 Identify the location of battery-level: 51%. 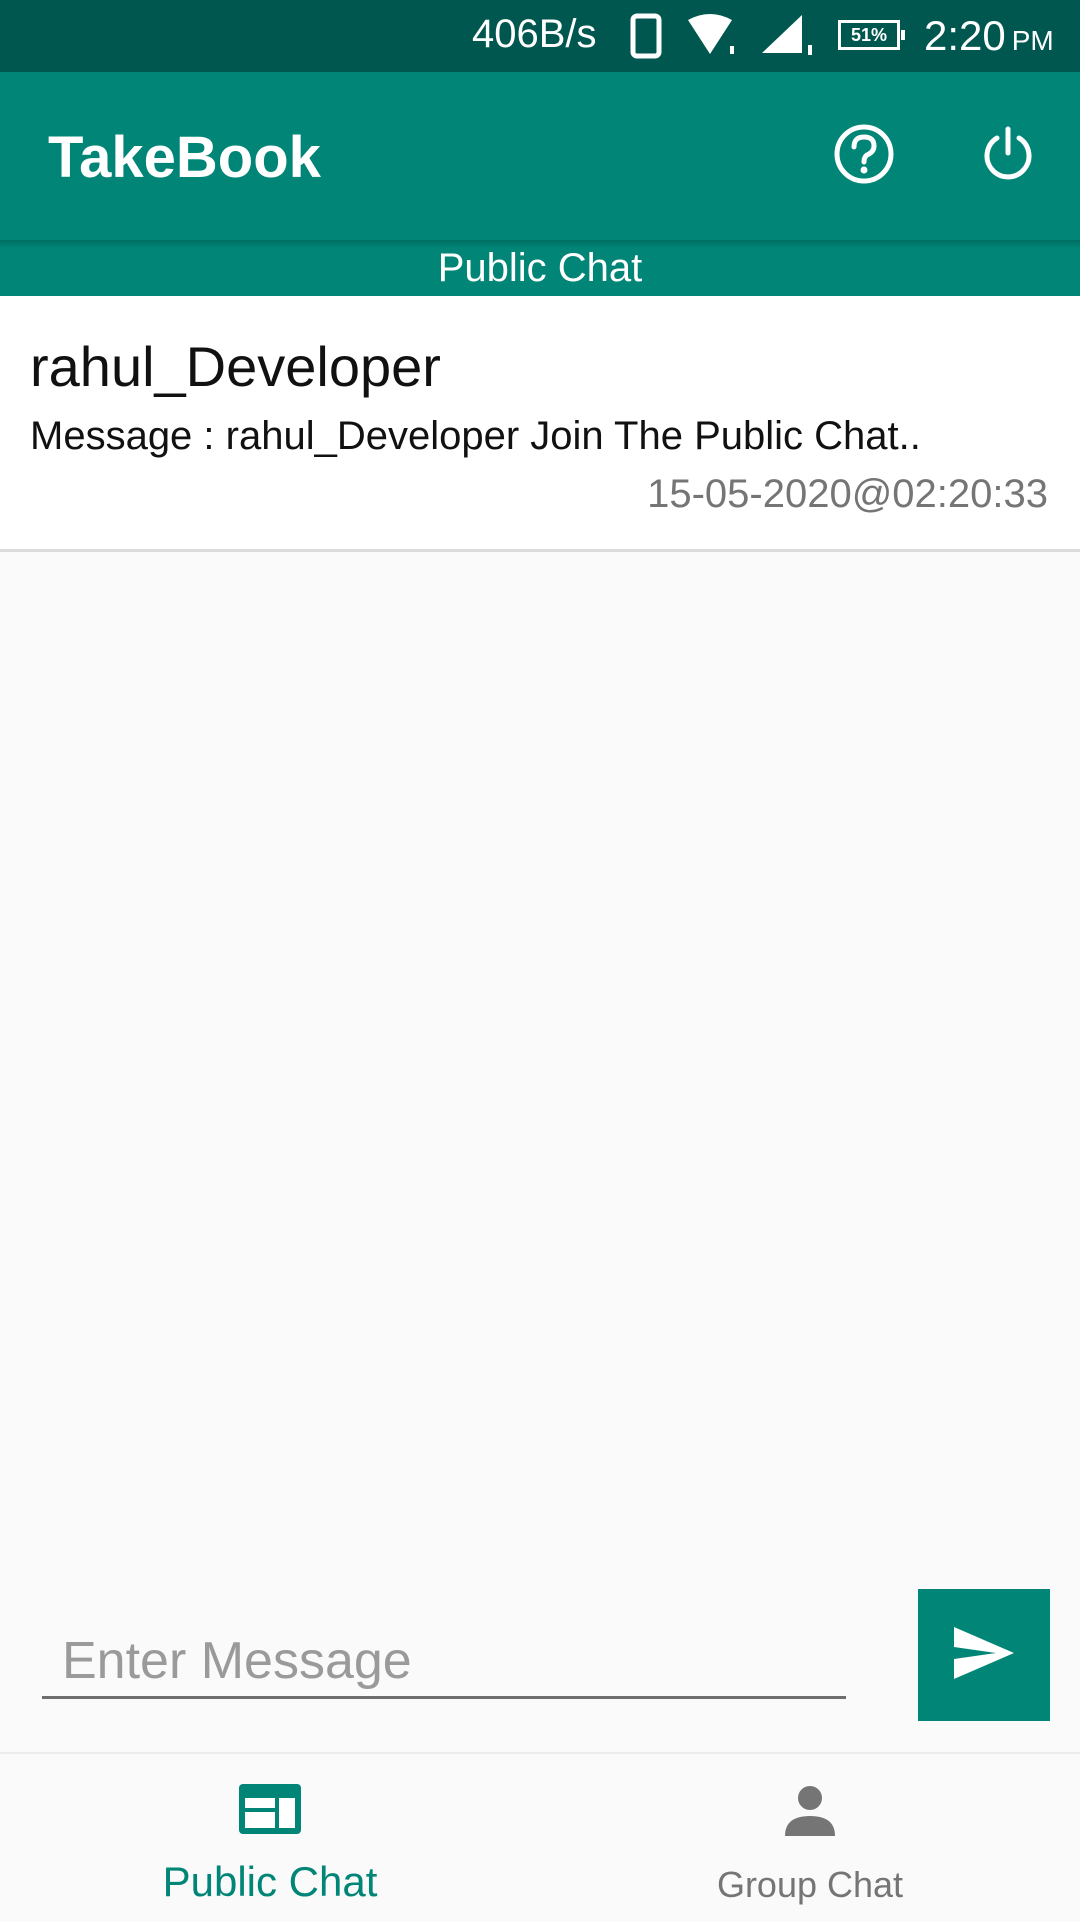
(869, 35).